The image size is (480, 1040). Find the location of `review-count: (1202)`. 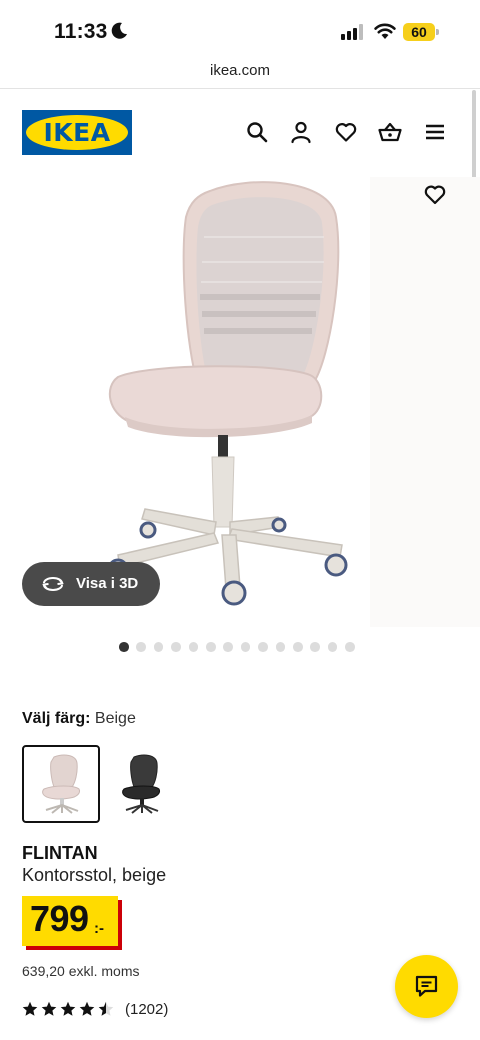

review-count: (1202) is located at coordinates (146, 1009).